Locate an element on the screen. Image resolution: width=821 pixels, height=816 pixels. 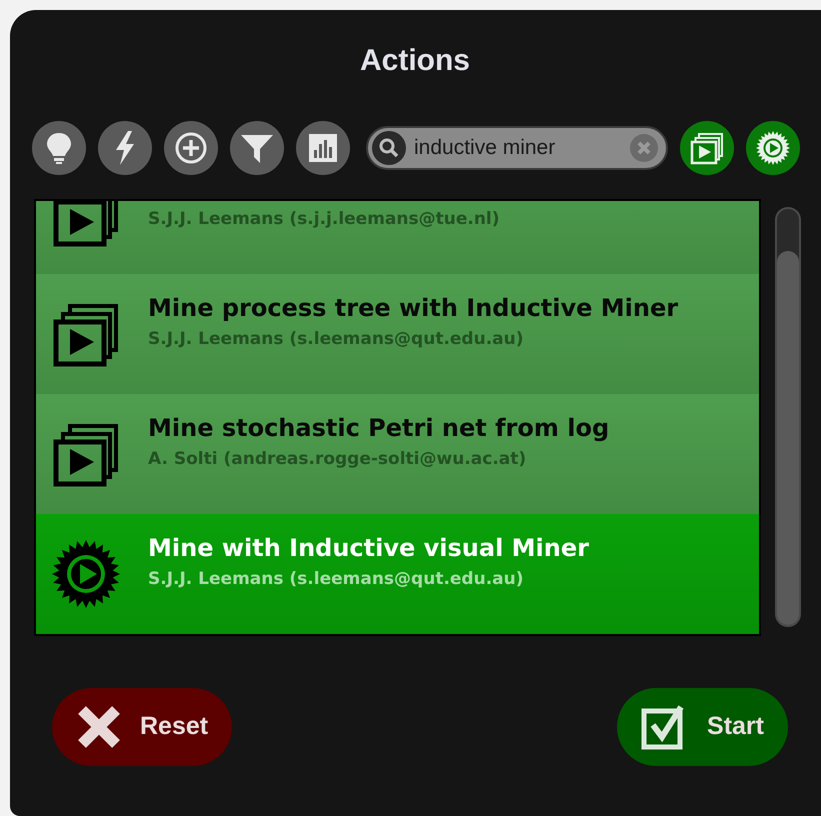
lightning-icon is located at coordinates (125, 148).